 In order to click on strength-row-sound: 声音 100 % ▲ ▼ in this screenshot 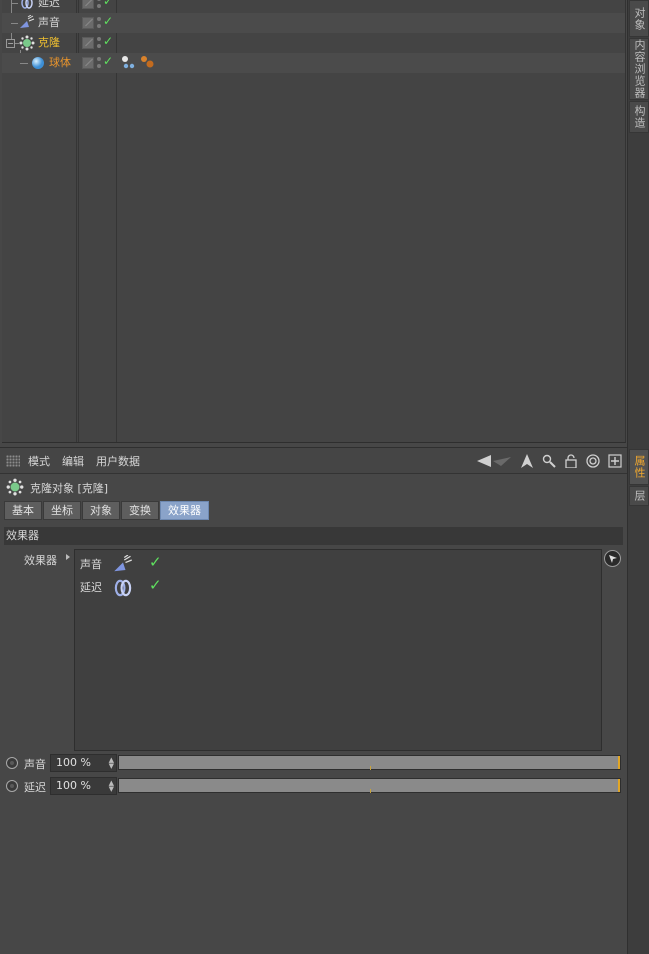, I will do `click(314, 763)`.